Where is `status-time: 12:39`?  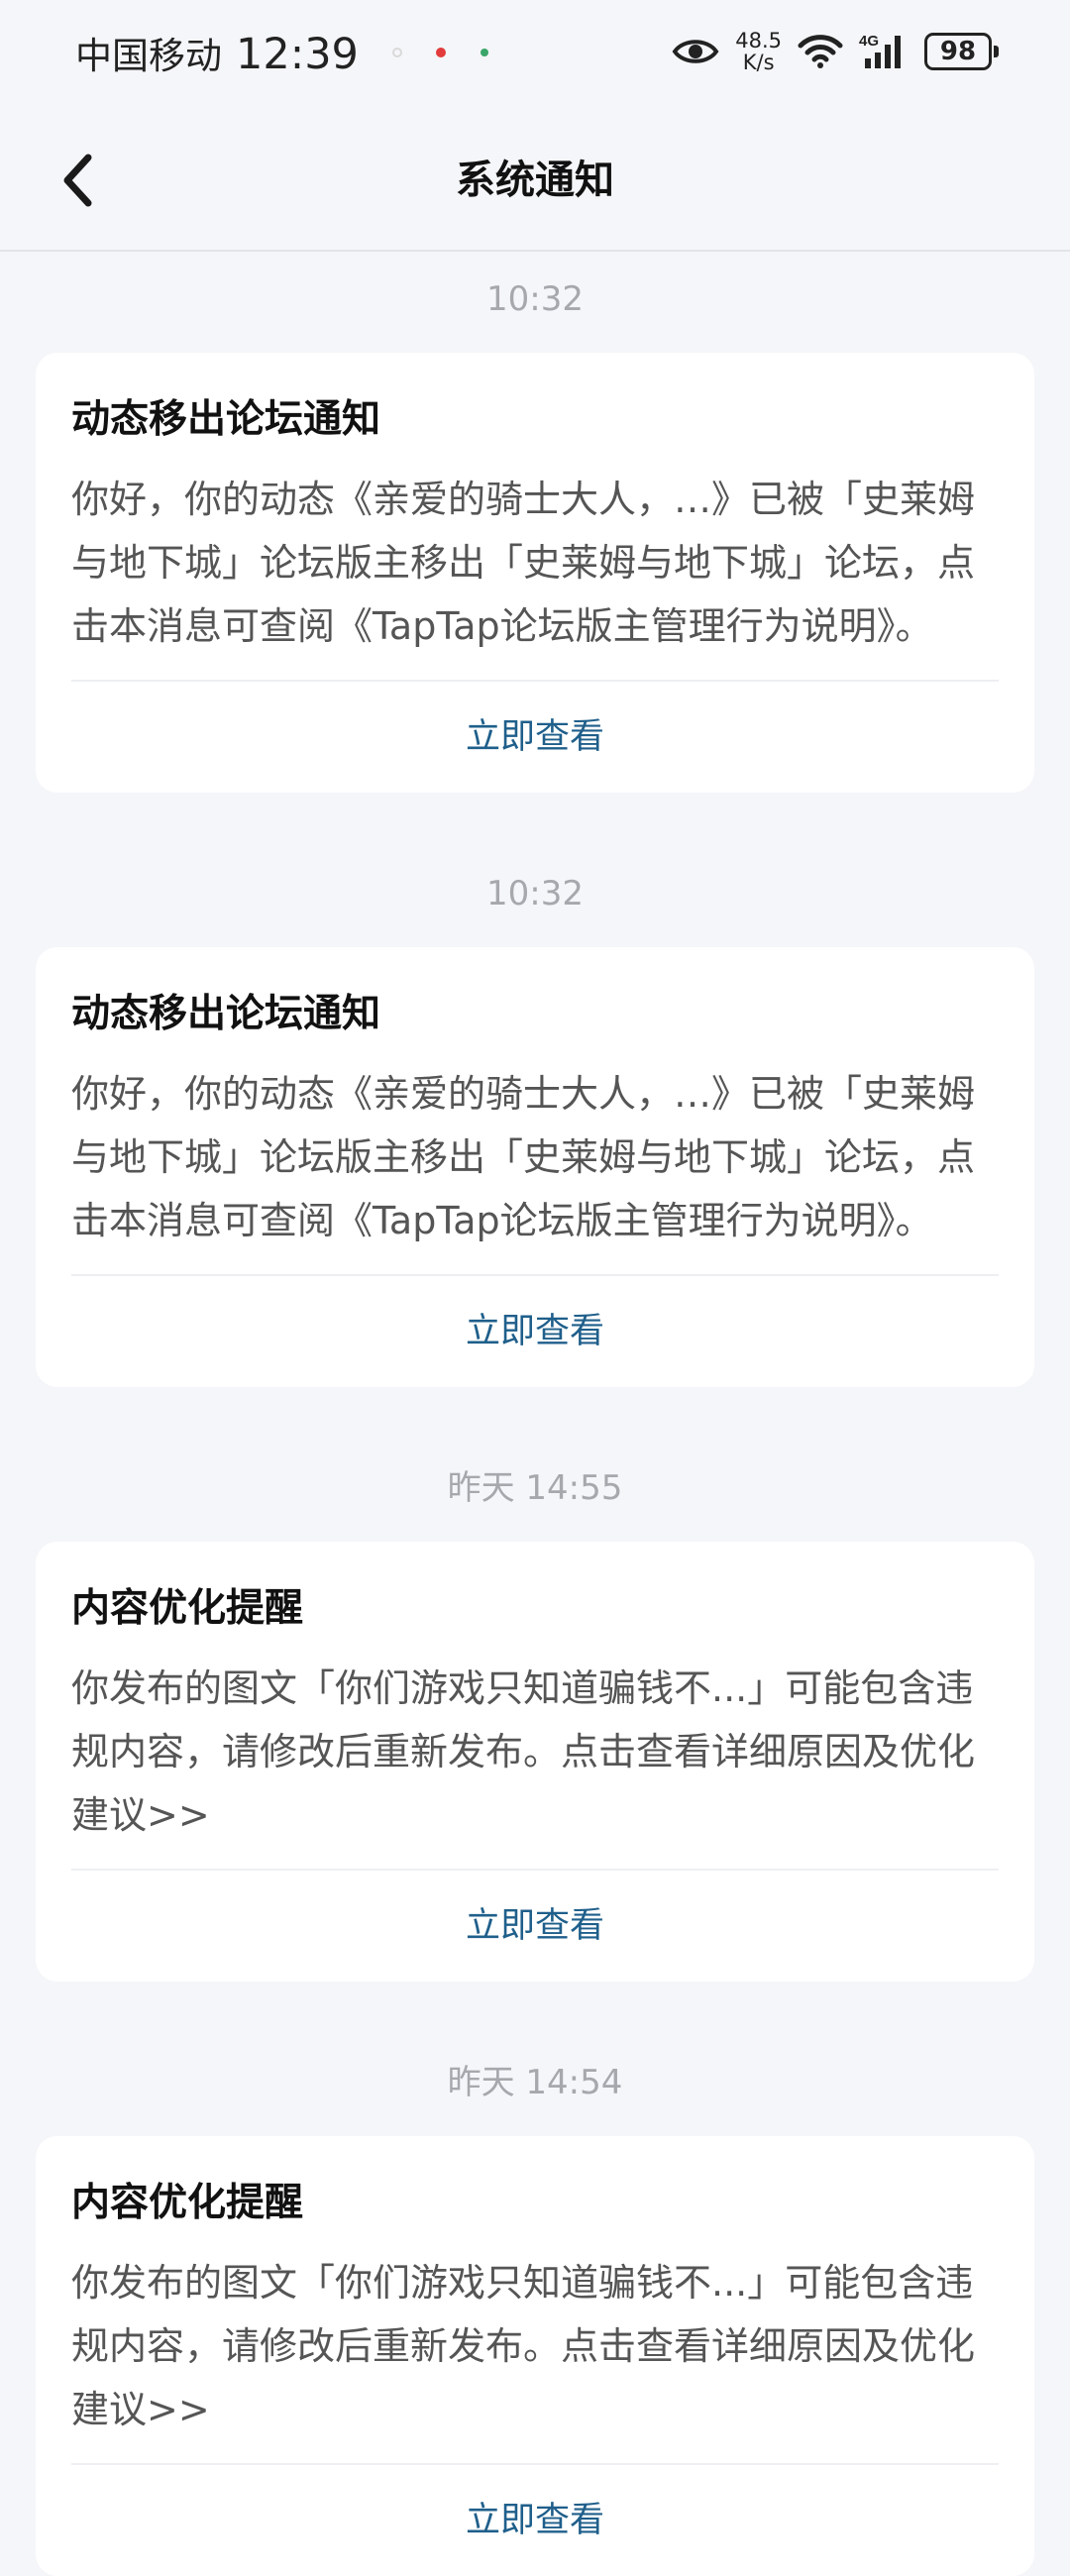
status-time: 12:39 is located at coordinates (297, 55).